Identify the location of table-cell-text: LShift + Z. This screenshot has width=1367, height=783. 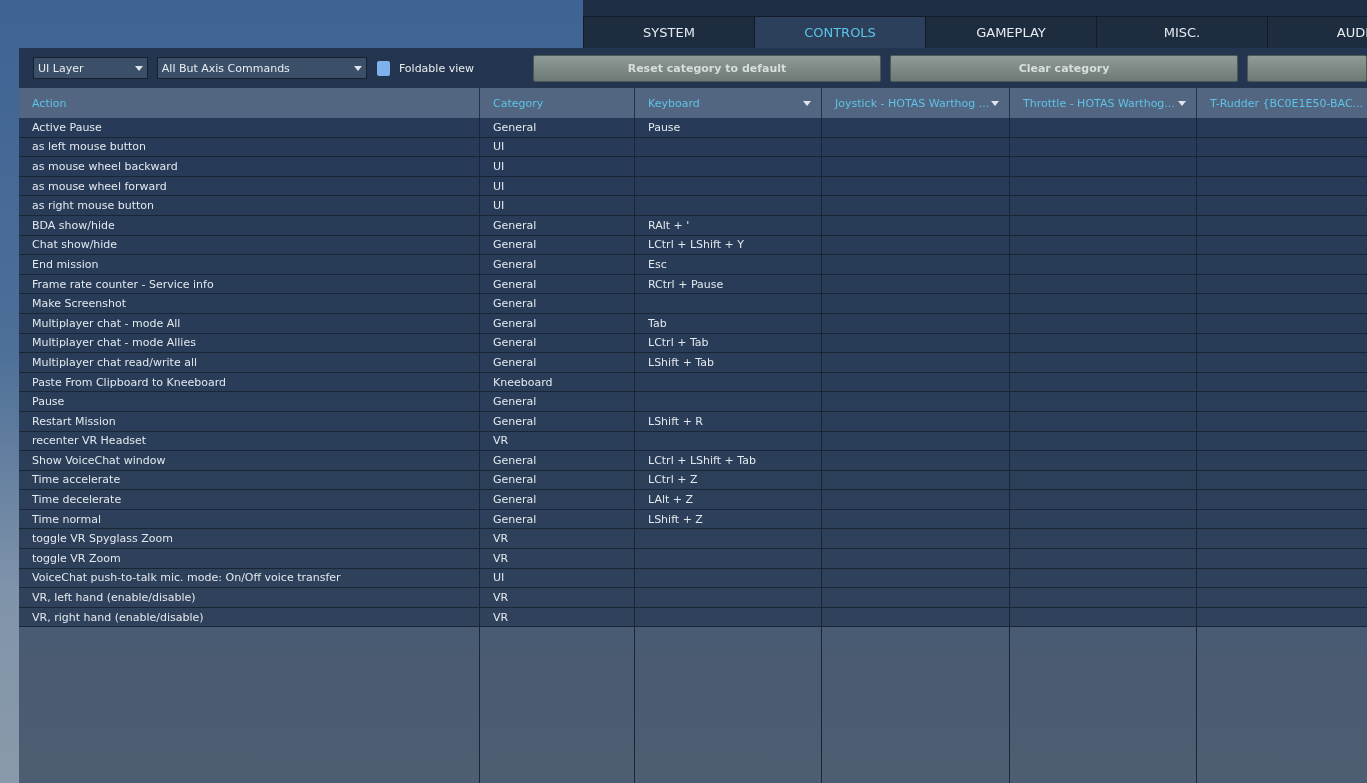
(675, 519).